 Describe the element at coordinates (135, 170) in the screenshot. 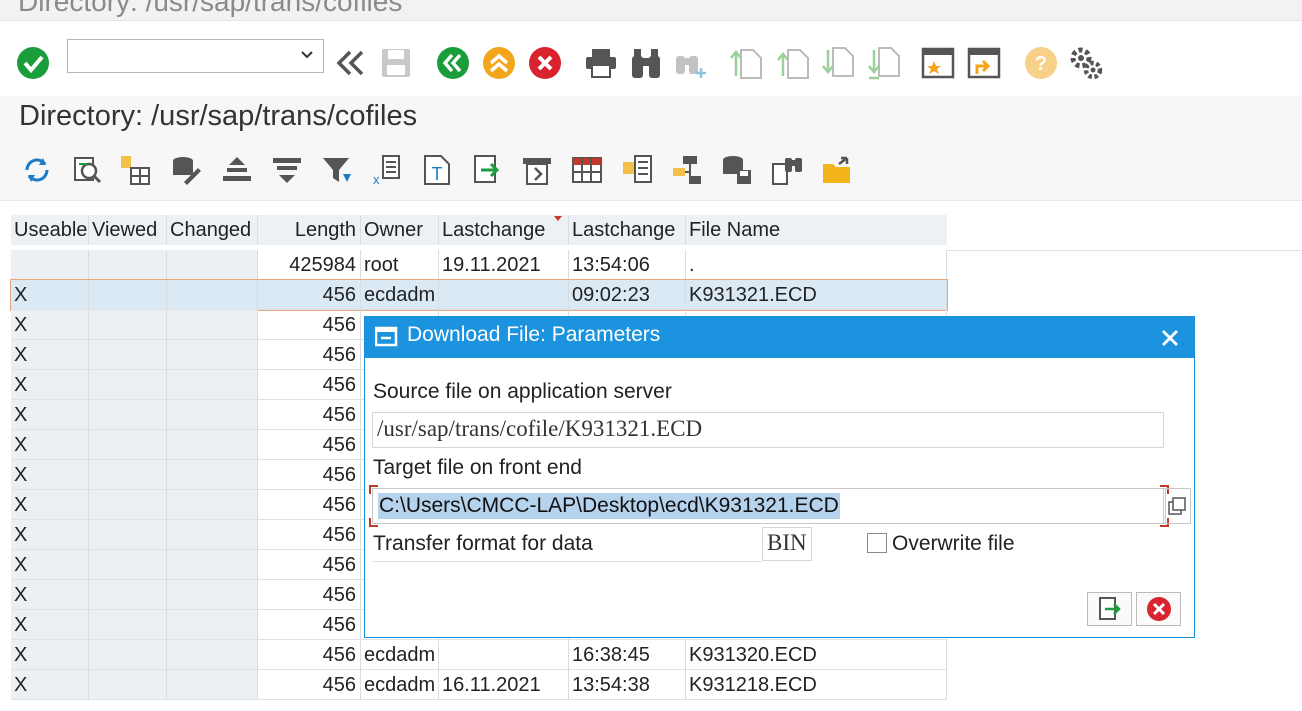

I see `select-layout-button` at that location.